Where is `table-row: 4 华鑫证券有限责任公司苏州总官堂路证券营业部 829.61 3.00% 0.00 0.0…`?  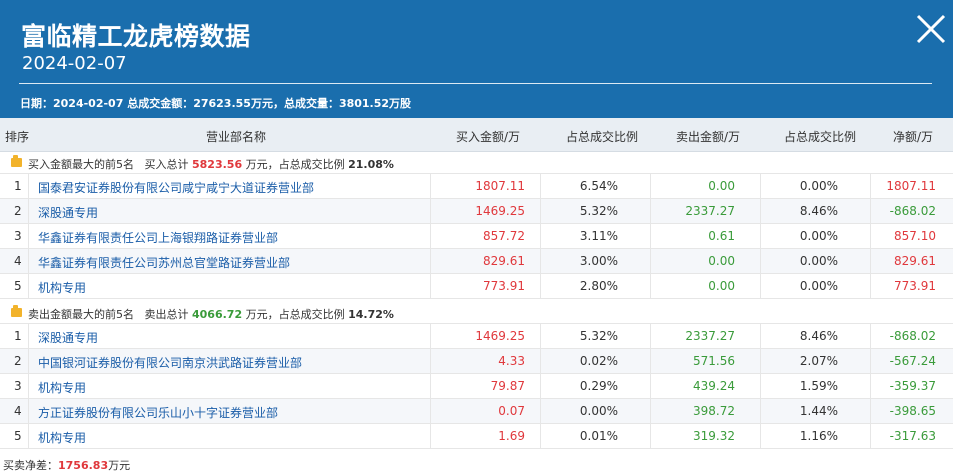
table-row: 4 华鑫证券有限责任公司苏州总官堂路证券营业部 829.61 3.00% 0.00 0.0… is located at coordinates (476, 261).